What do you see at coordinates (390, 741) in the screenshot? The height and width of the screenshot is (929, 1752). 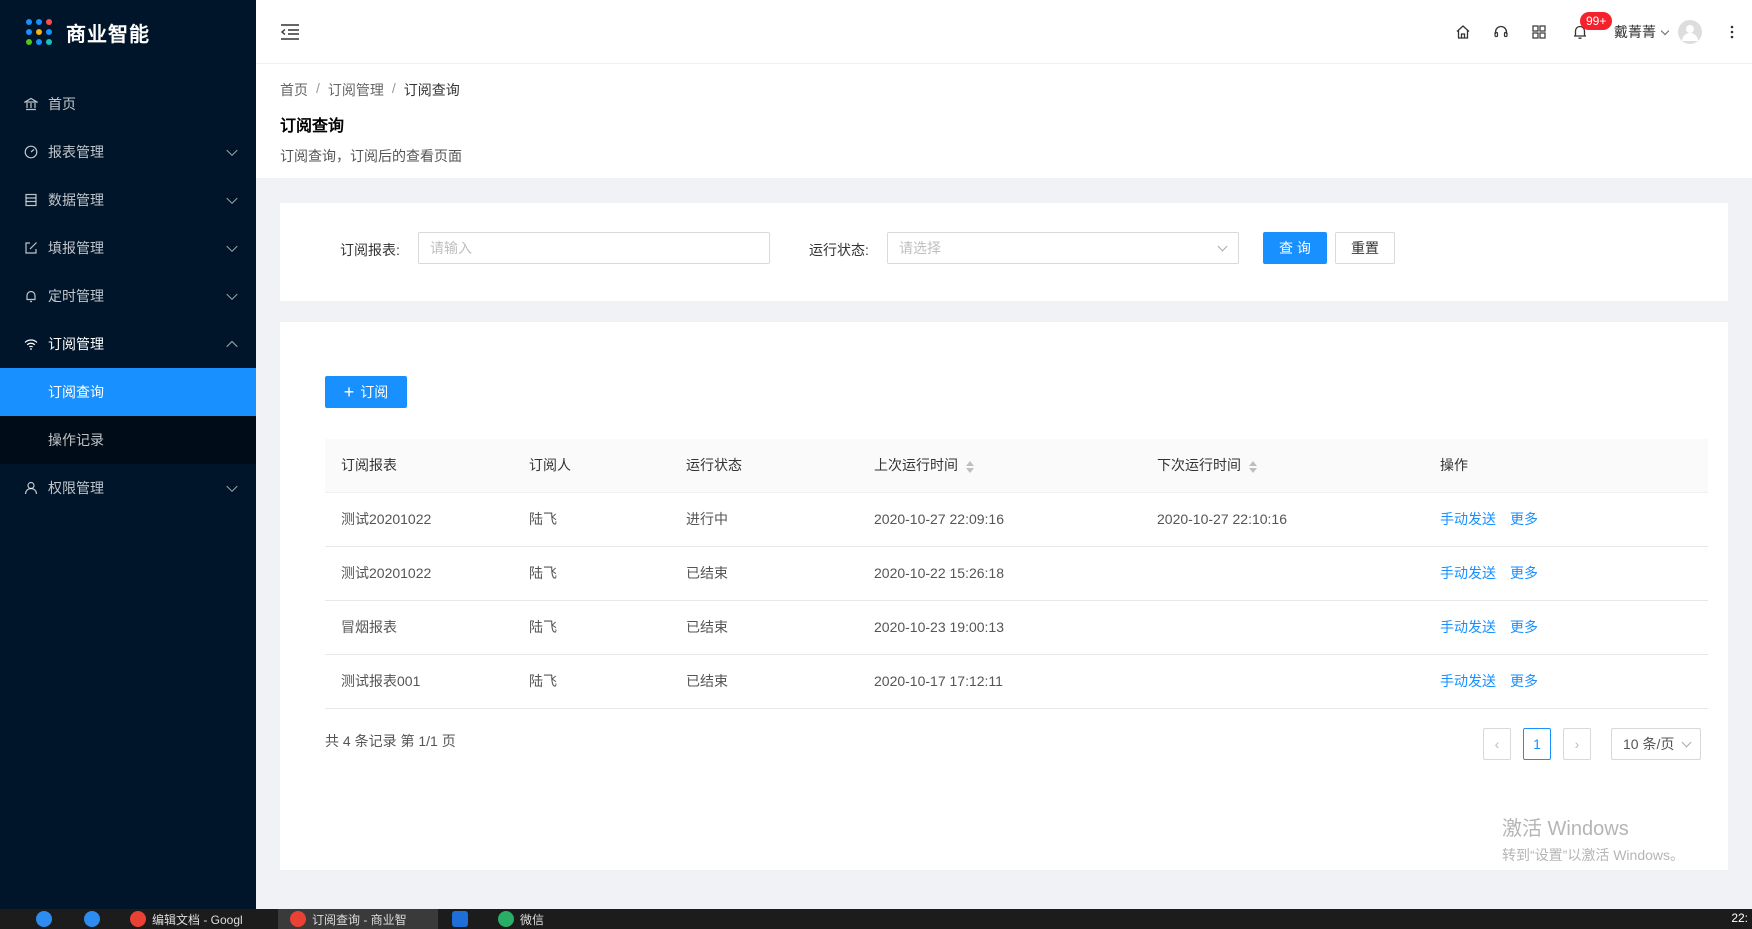 I see `pagination-summary: 共 4 条记录 第 1/1 页` at bounding box center [390, 741].